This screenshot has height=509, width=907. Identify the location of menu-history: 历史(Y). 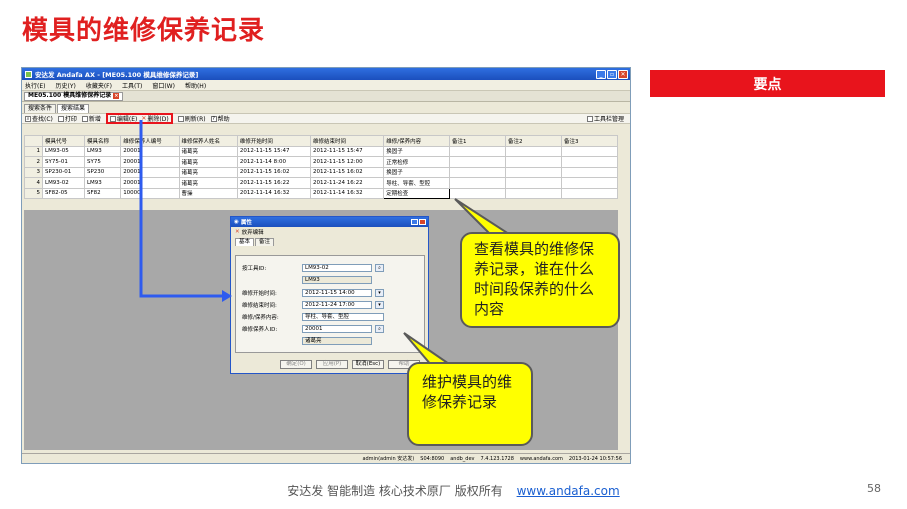
(65, 85).